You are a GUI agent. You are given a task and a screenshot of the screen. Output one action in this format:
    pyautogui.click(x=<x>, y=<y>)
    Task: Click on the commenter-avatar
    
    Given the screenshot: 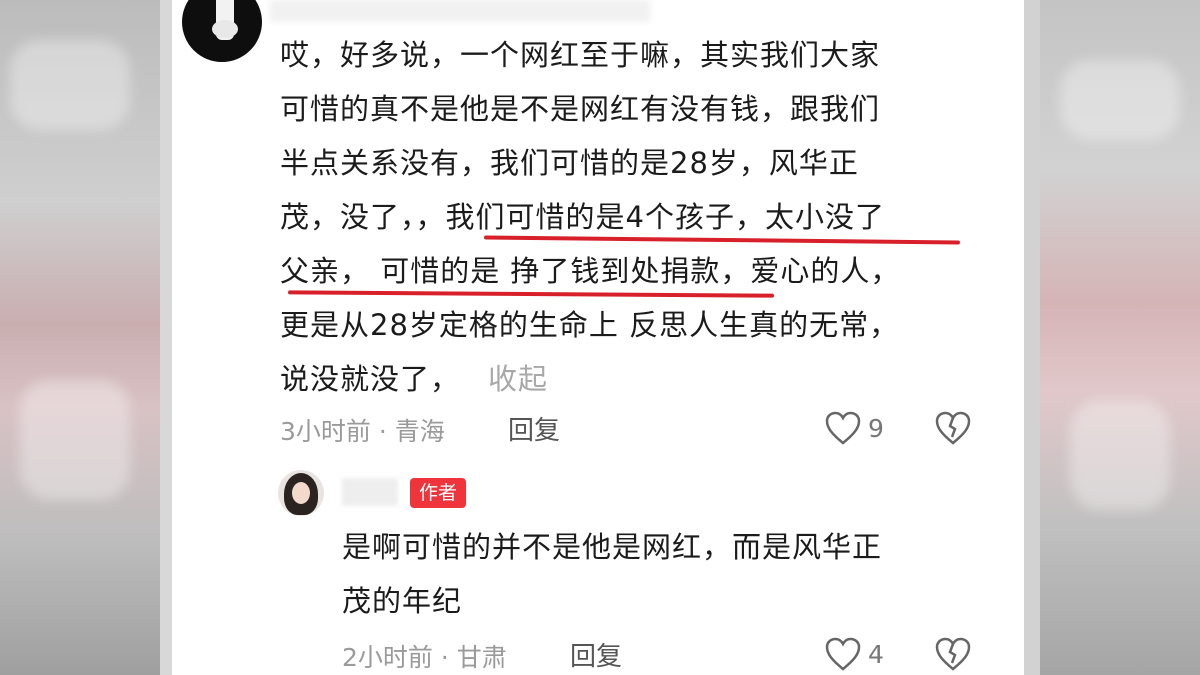 What is the action you would take?
    pyautogui.click(x=222, y=31)
    